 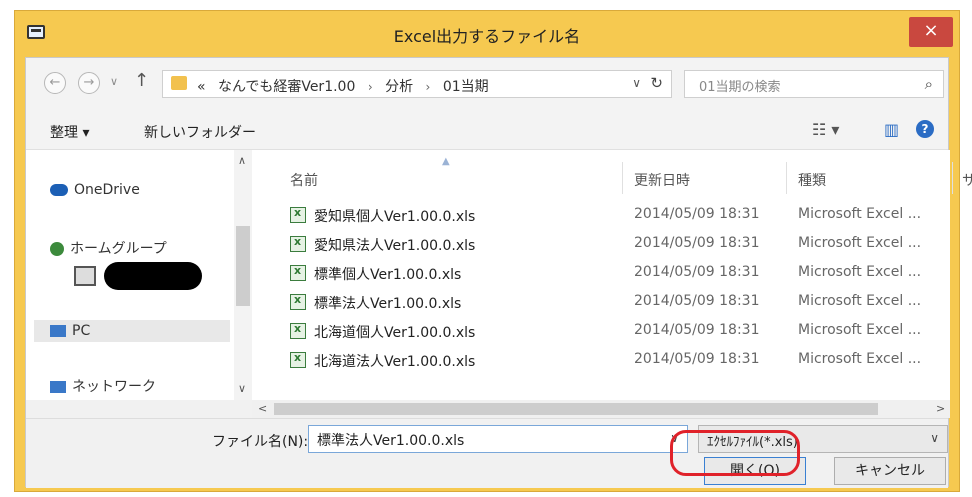 What do you see at coordinates (55, 83) in the screenshot?
I see `back-icon: ←` at bounding box center [55, 83].